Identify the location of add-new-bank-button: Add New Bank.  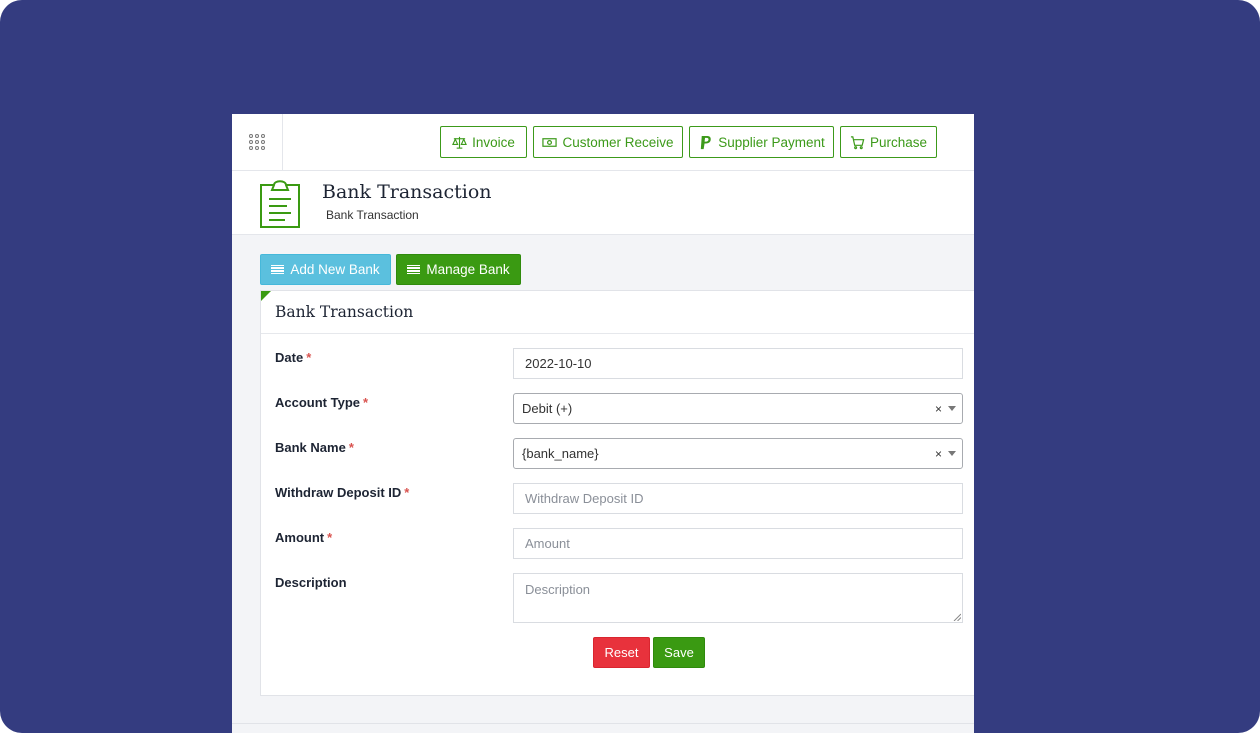
(325, 269).